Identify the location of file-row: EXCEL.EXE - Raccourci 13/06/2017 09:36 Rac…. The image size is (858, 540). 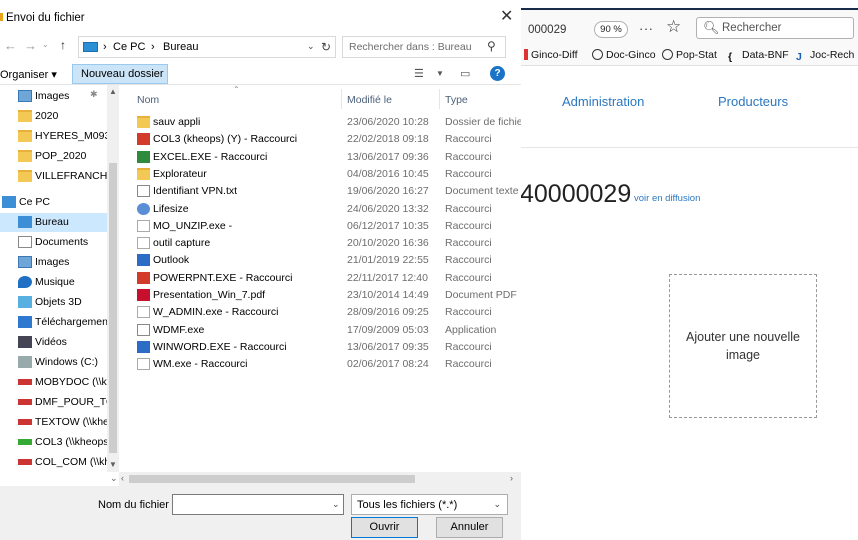
(320, 157).